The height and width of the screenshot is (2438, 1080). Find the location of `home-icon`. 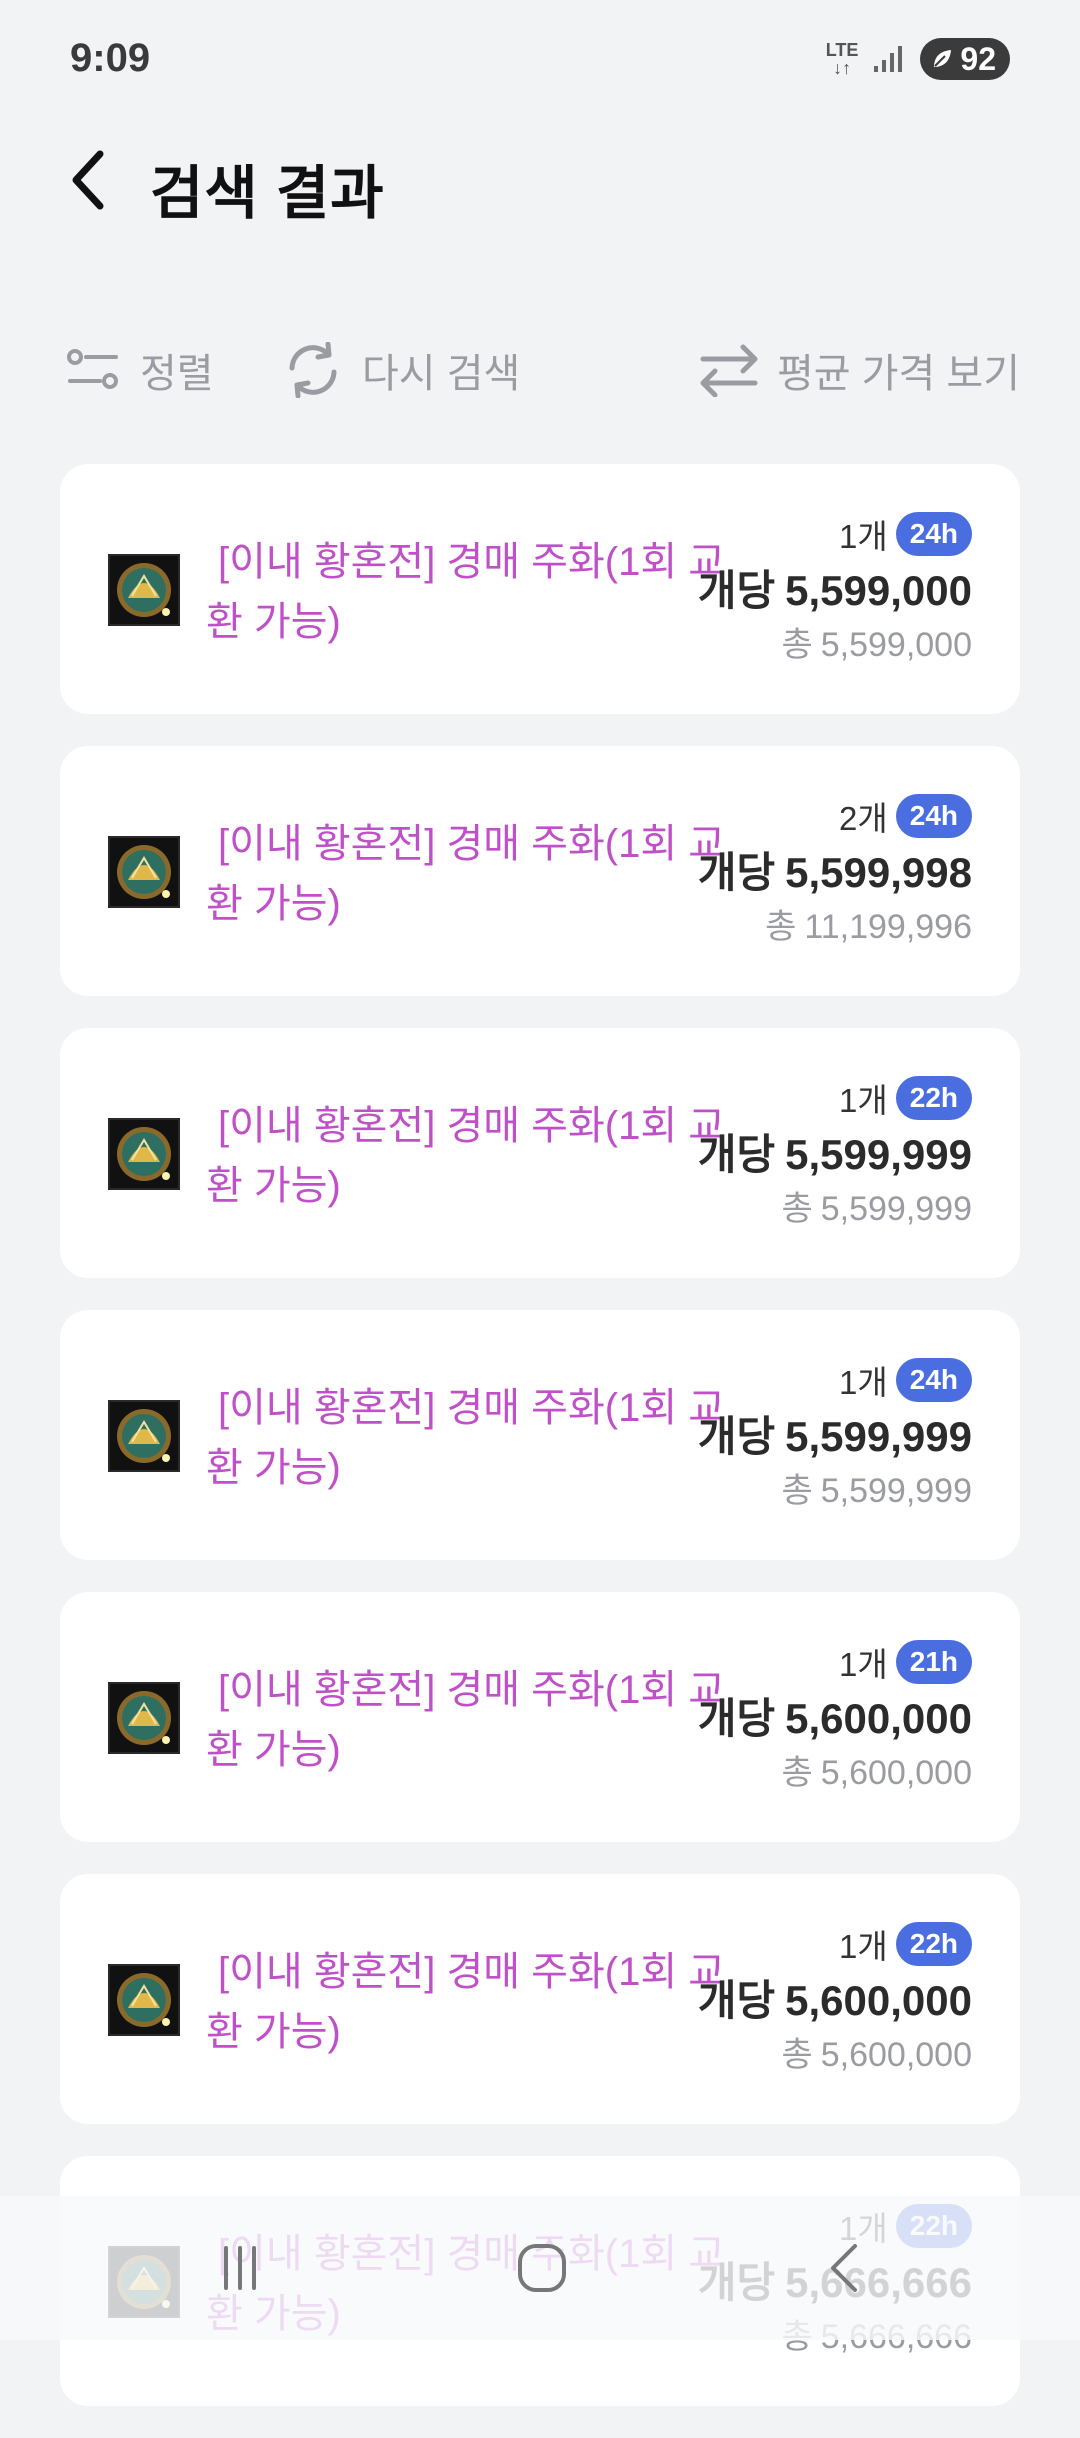

home-icon is located at coordinates (542, 2268).